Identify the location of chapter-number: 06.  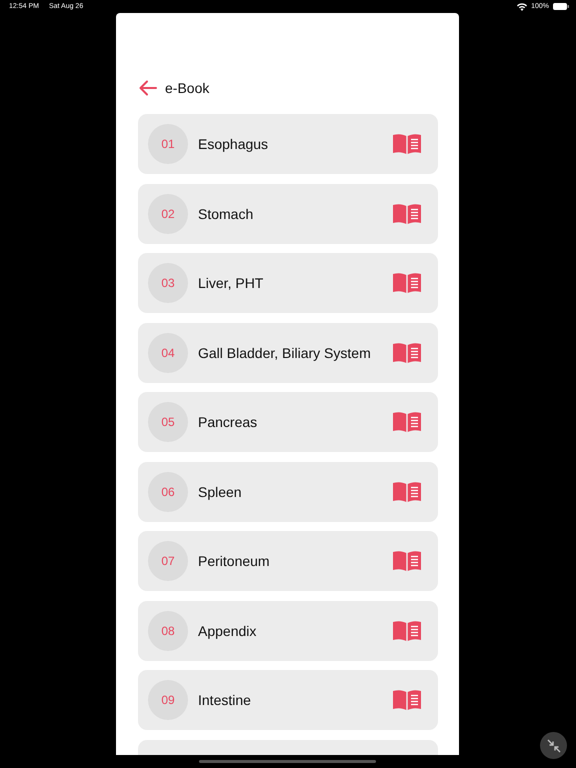
(168, 492).